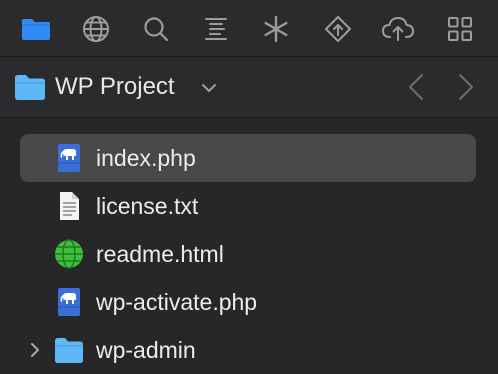 This screenshot has width=498, height=374. Describe the element at coordinates (248, 254) in the screenshot. I see `file-row-readme-html: readme.html` at that location.